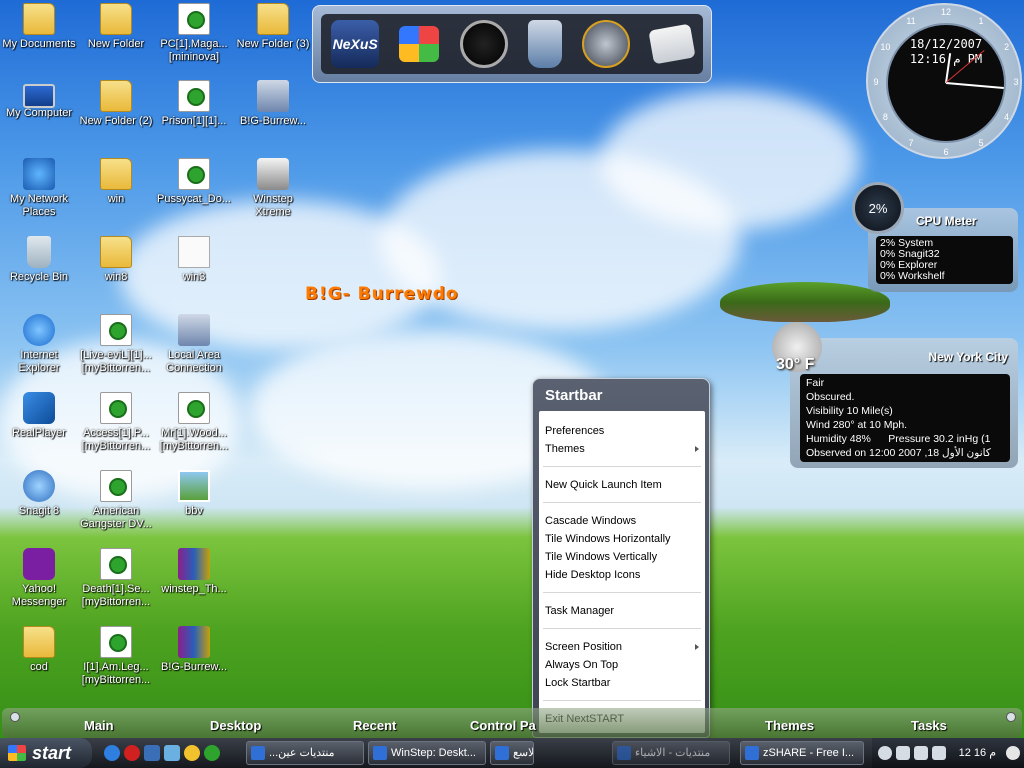  What do you see at coordinates (194, 33) in the screenshot?
I see `desktop-icon: PC[1].Maga... [mininova]` at bounding box center [194, 33].